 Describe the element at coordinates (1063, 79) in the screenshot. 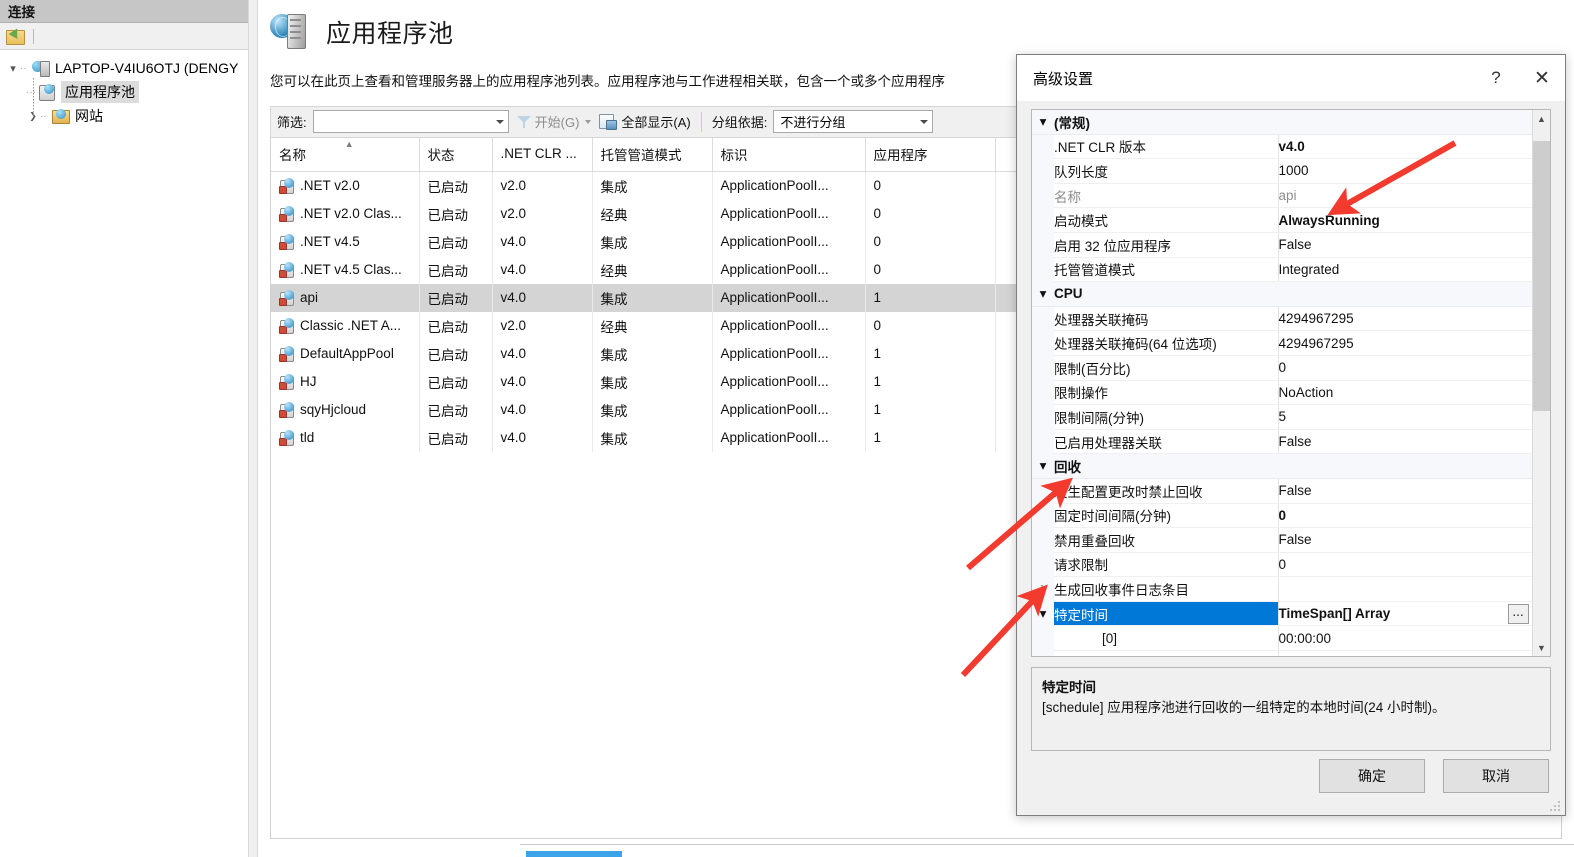

I see `dialog-title: 高级设置` at that location.